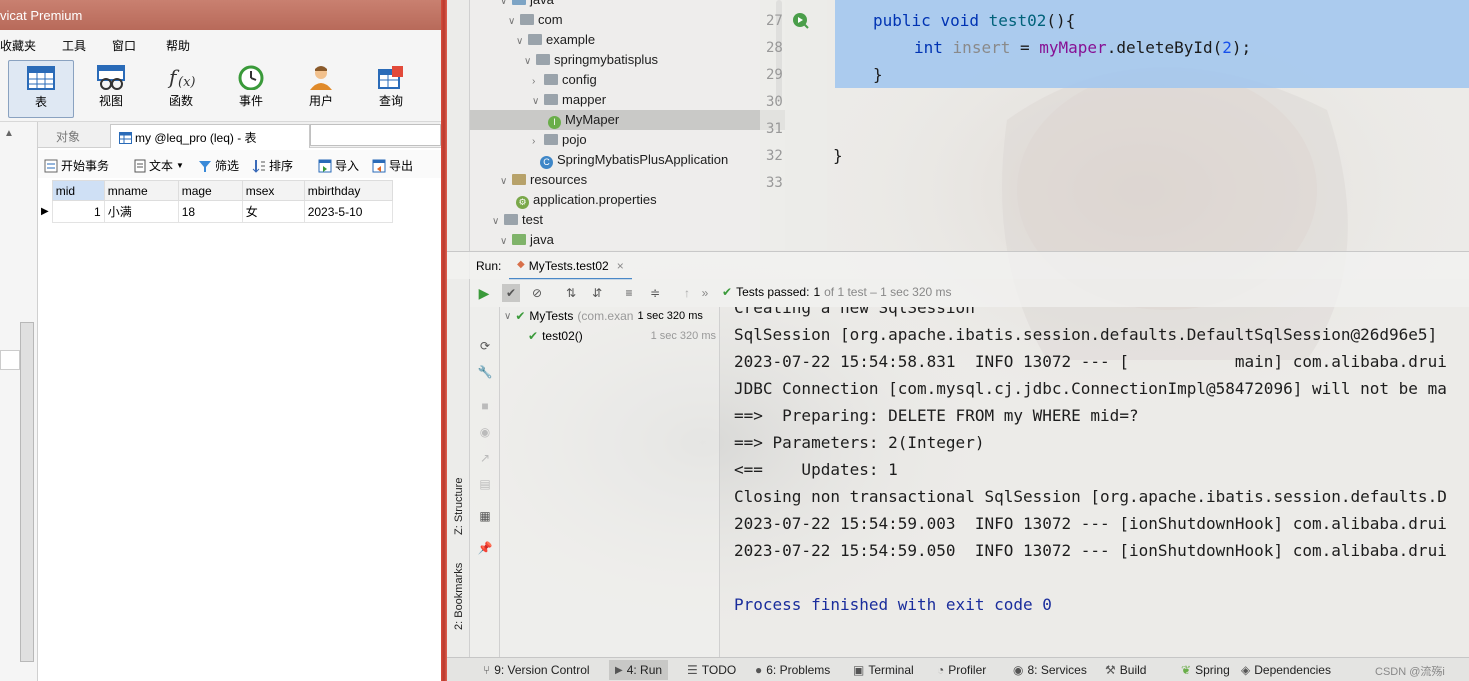  Describe the element at coordinates (958, 265) in the screenshot. I see `run-tool-header: Run: ◆ MyTests.test02 ×` at that location.